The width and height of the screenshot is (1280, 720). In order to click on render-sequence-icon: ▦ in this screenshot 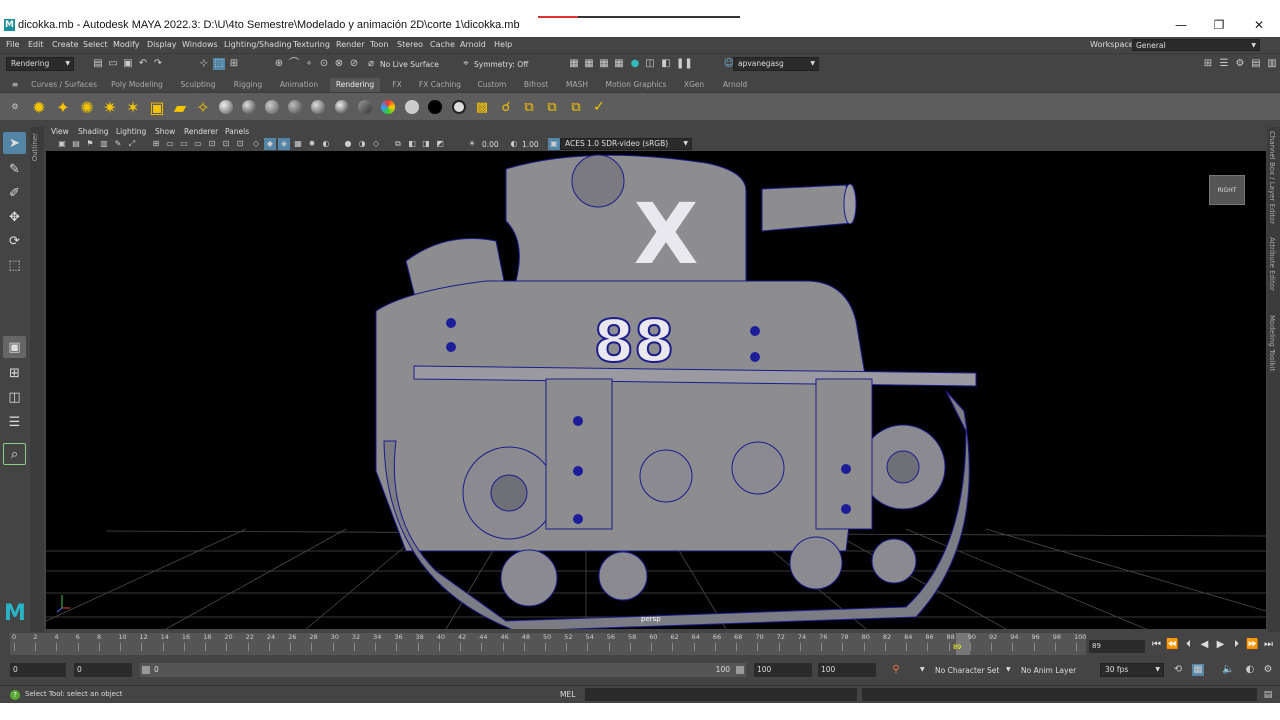, I will do `click(589, 64)`.